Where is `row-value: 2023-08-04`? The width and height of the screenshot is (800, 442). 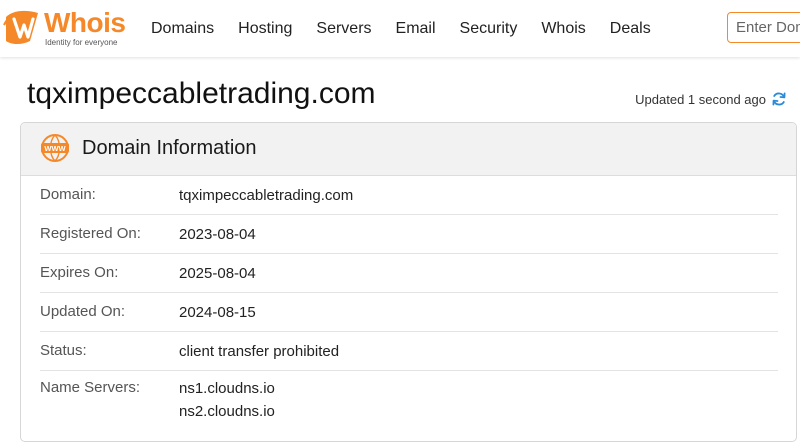 row-value: 2023-08-04 is located at coordinates (217, 234).